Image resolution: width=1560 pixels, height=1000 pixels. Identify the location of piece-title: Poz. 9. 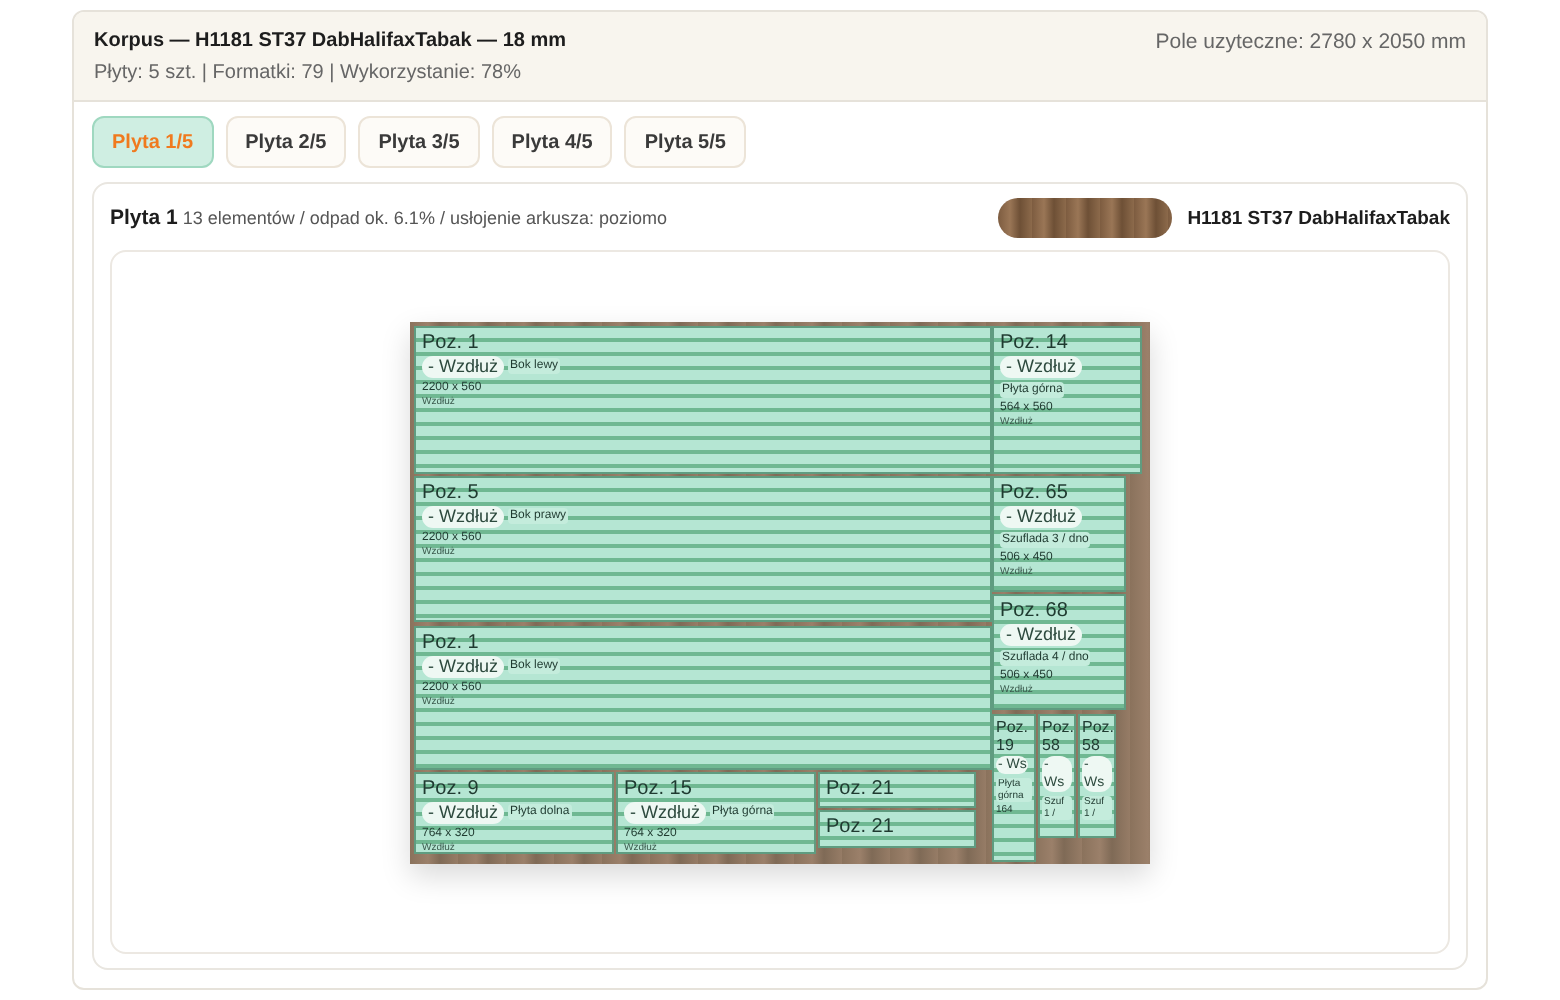
(451, 788).